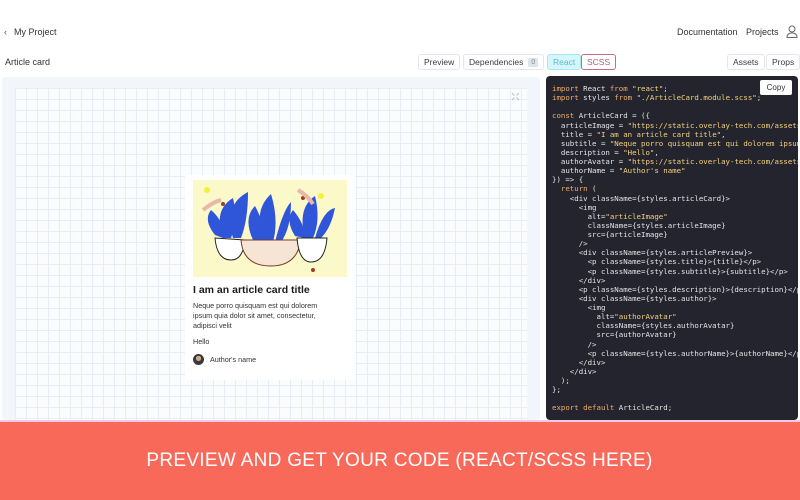 The image size is (800, 500). What do you see at coordinates (614, 335) in the screenshot?
I see `code-line: src={authorAvatar}` at bounding box center [614, 335].